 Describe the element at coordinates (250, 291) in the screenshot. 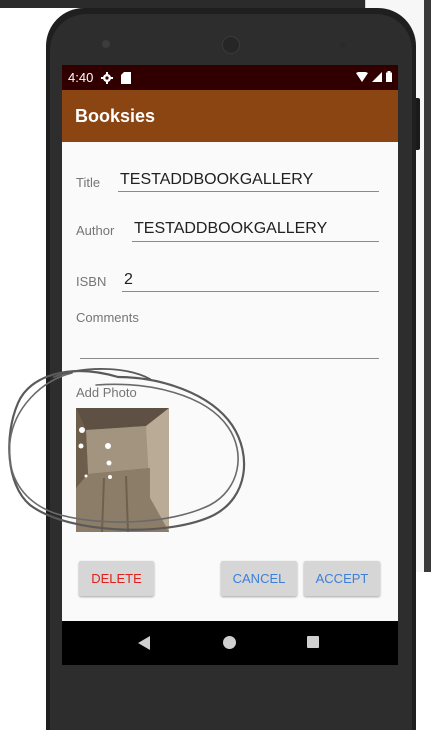

I see `isbn-underline` at that location.